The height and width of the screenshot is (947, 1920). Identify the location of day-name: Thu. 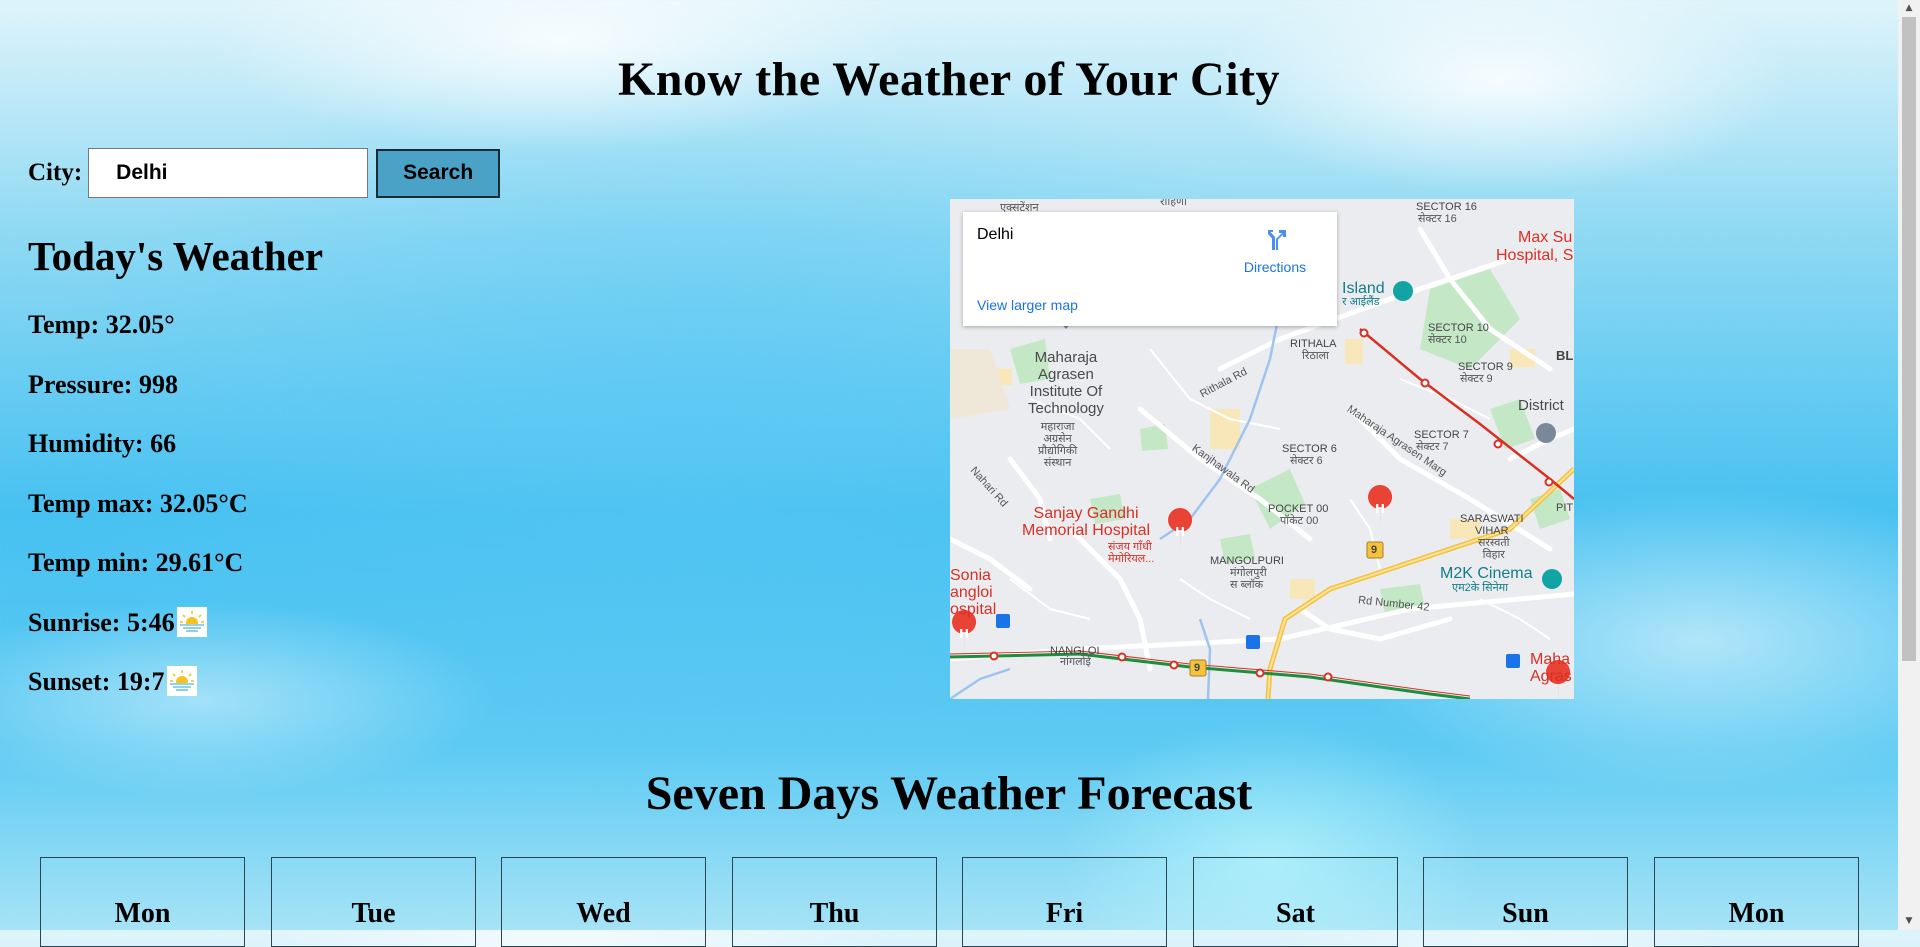
(834, 913).